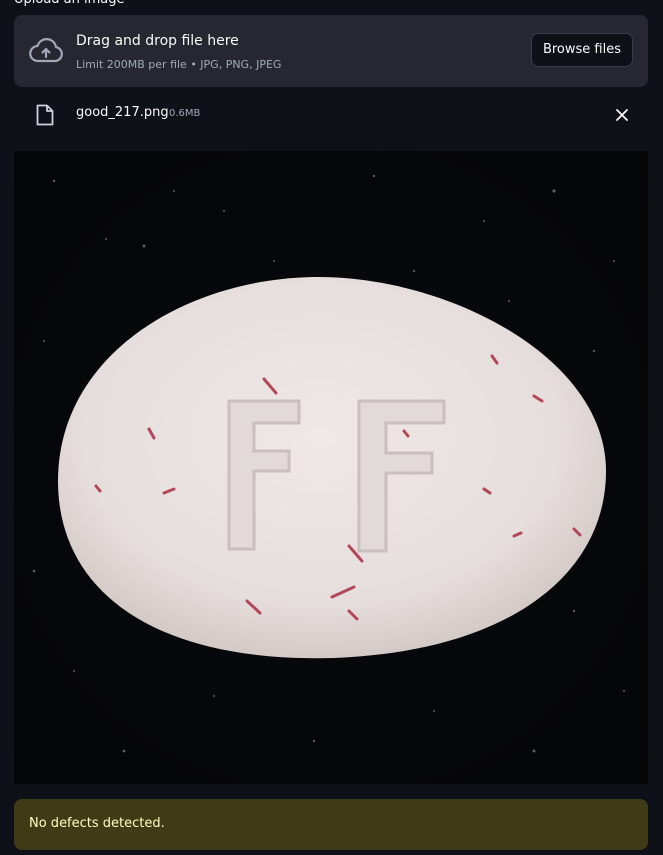  Describe the element at coordinates (45, 115) in the screenshot. I see `file-icon` at that location.